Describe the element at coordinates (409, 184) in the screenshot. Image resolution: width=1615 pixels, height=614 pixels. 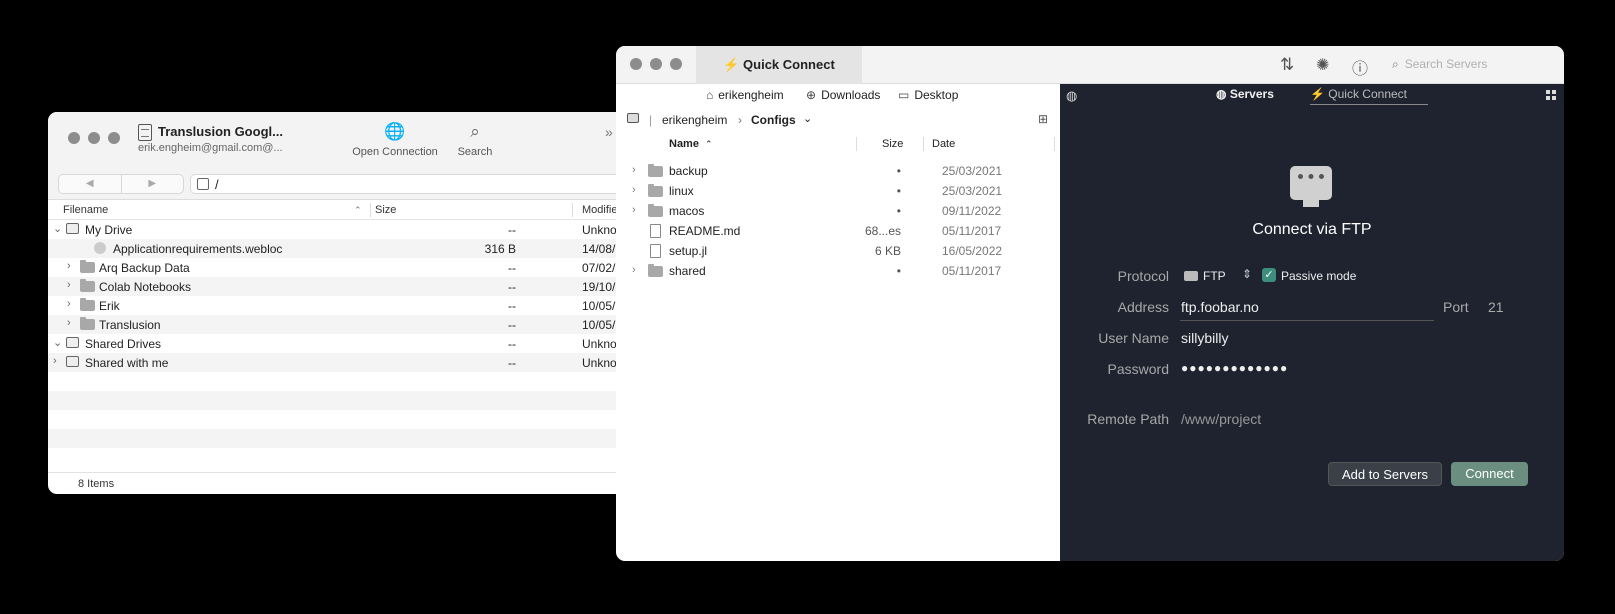
I see `path-field: /` at that location.